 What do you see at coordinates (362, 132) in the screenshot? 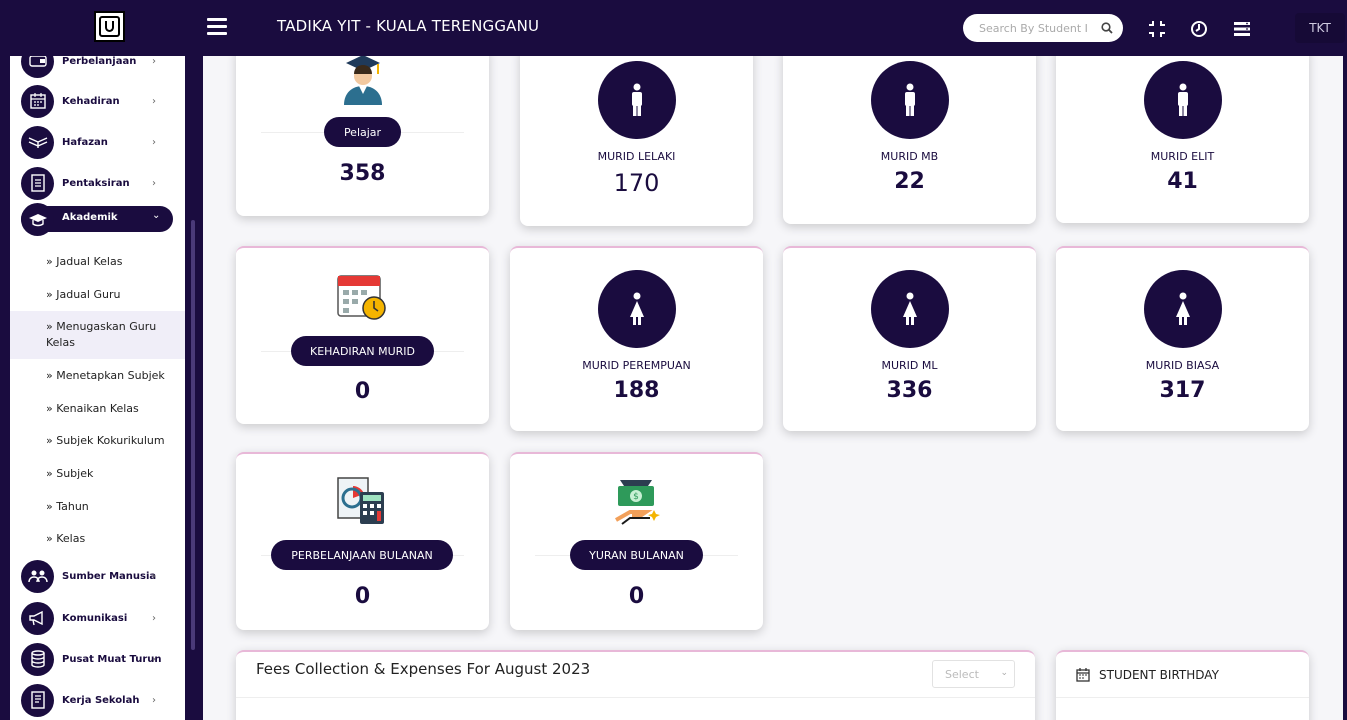
I see `pelajar-button: Pelajar` at bounding box center [362, 132].